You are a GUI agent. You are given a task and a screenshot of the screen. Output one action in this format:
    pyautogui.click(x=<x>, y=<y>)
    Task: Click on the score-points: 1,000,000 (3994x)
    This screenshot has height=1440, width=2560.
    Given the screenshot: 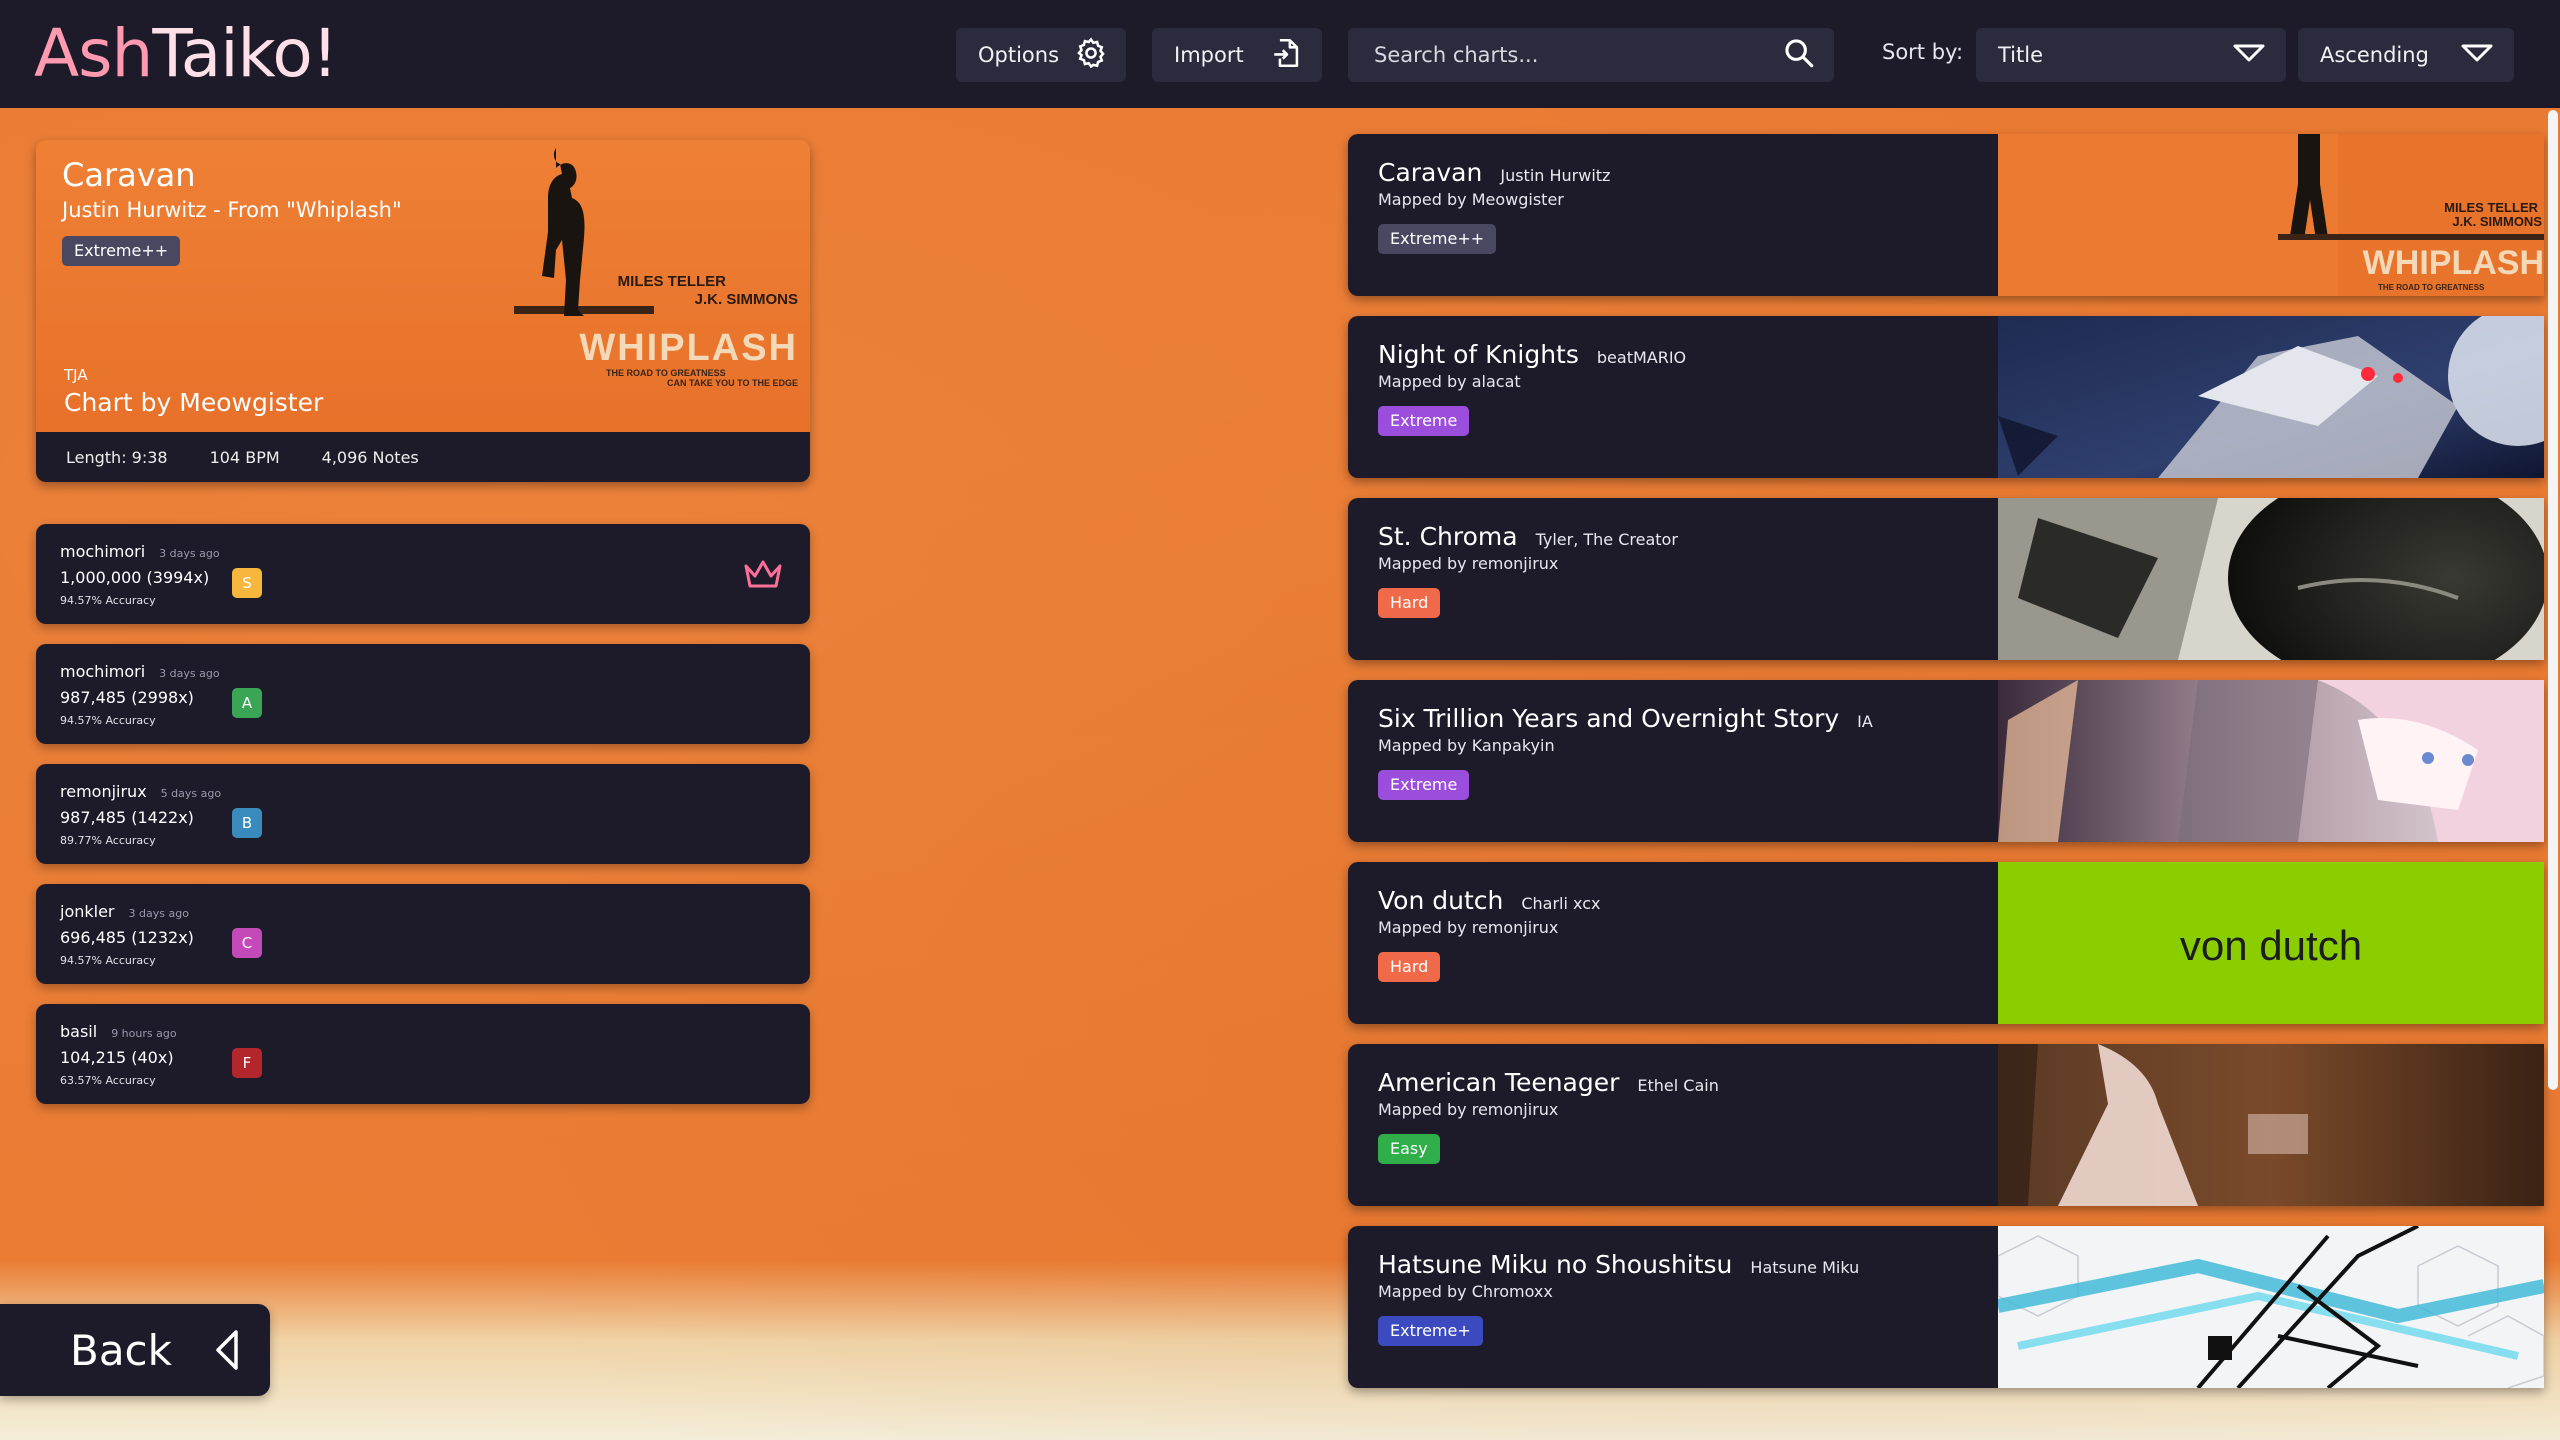 What is the action you would take?
    pyautogui.click(x=135, y=577)
    